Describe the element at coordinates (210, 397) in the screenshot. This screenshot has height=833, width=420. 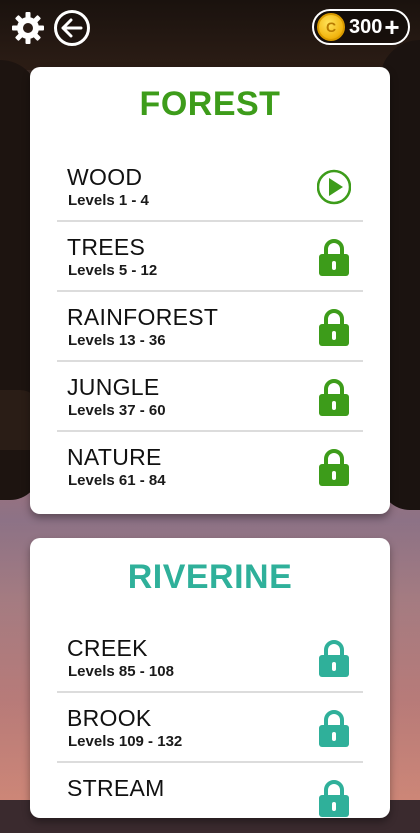
I see `pack-row-jungle: JUNGLE Levels 37 - 60` at that location.